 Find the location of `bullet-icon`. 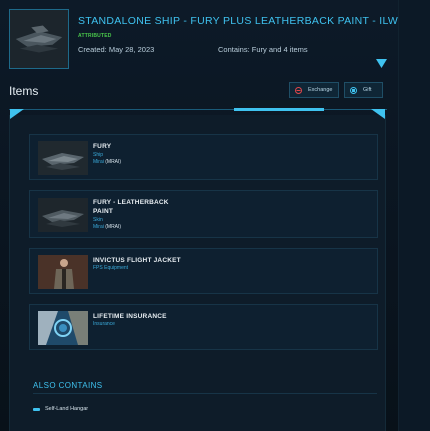

bullet-icon is located at coordinates (36, 409).